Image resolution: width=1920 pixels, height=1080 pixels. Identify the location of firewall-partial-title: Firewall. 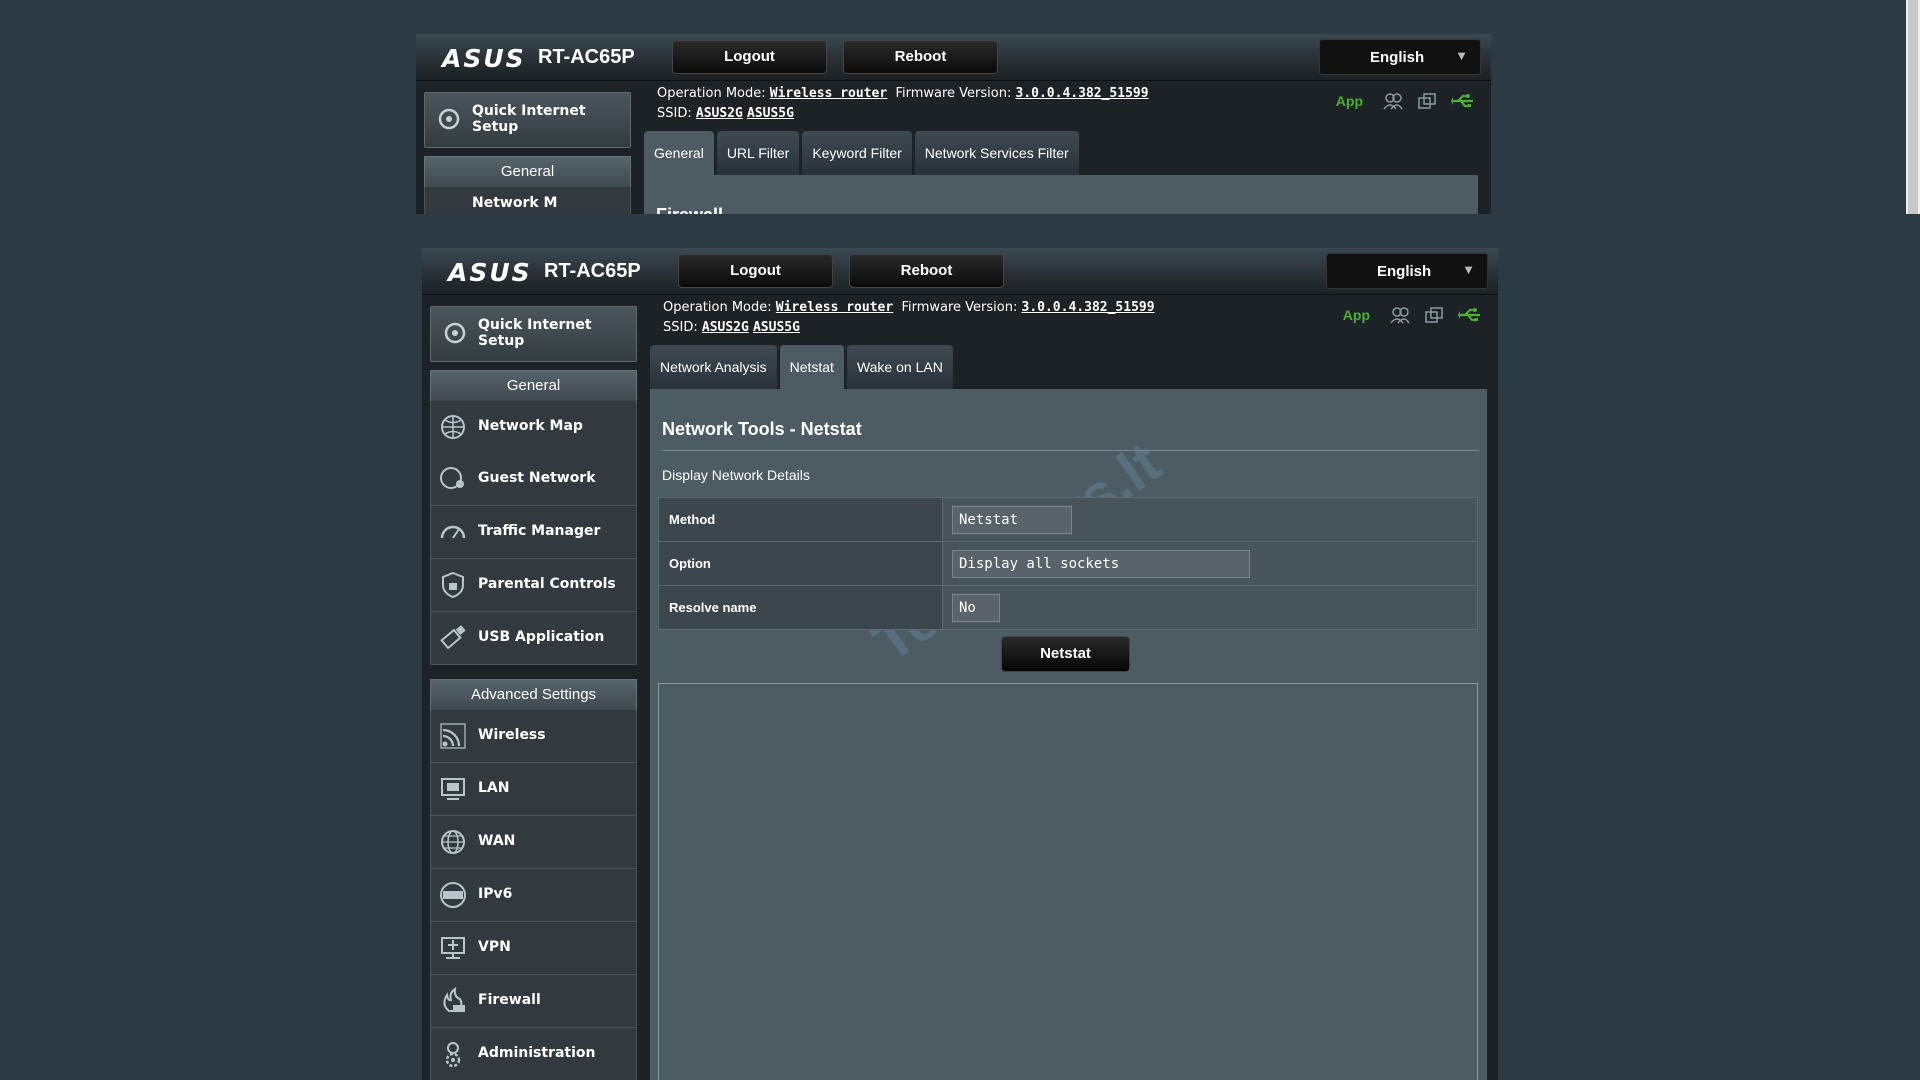
(689, 209).